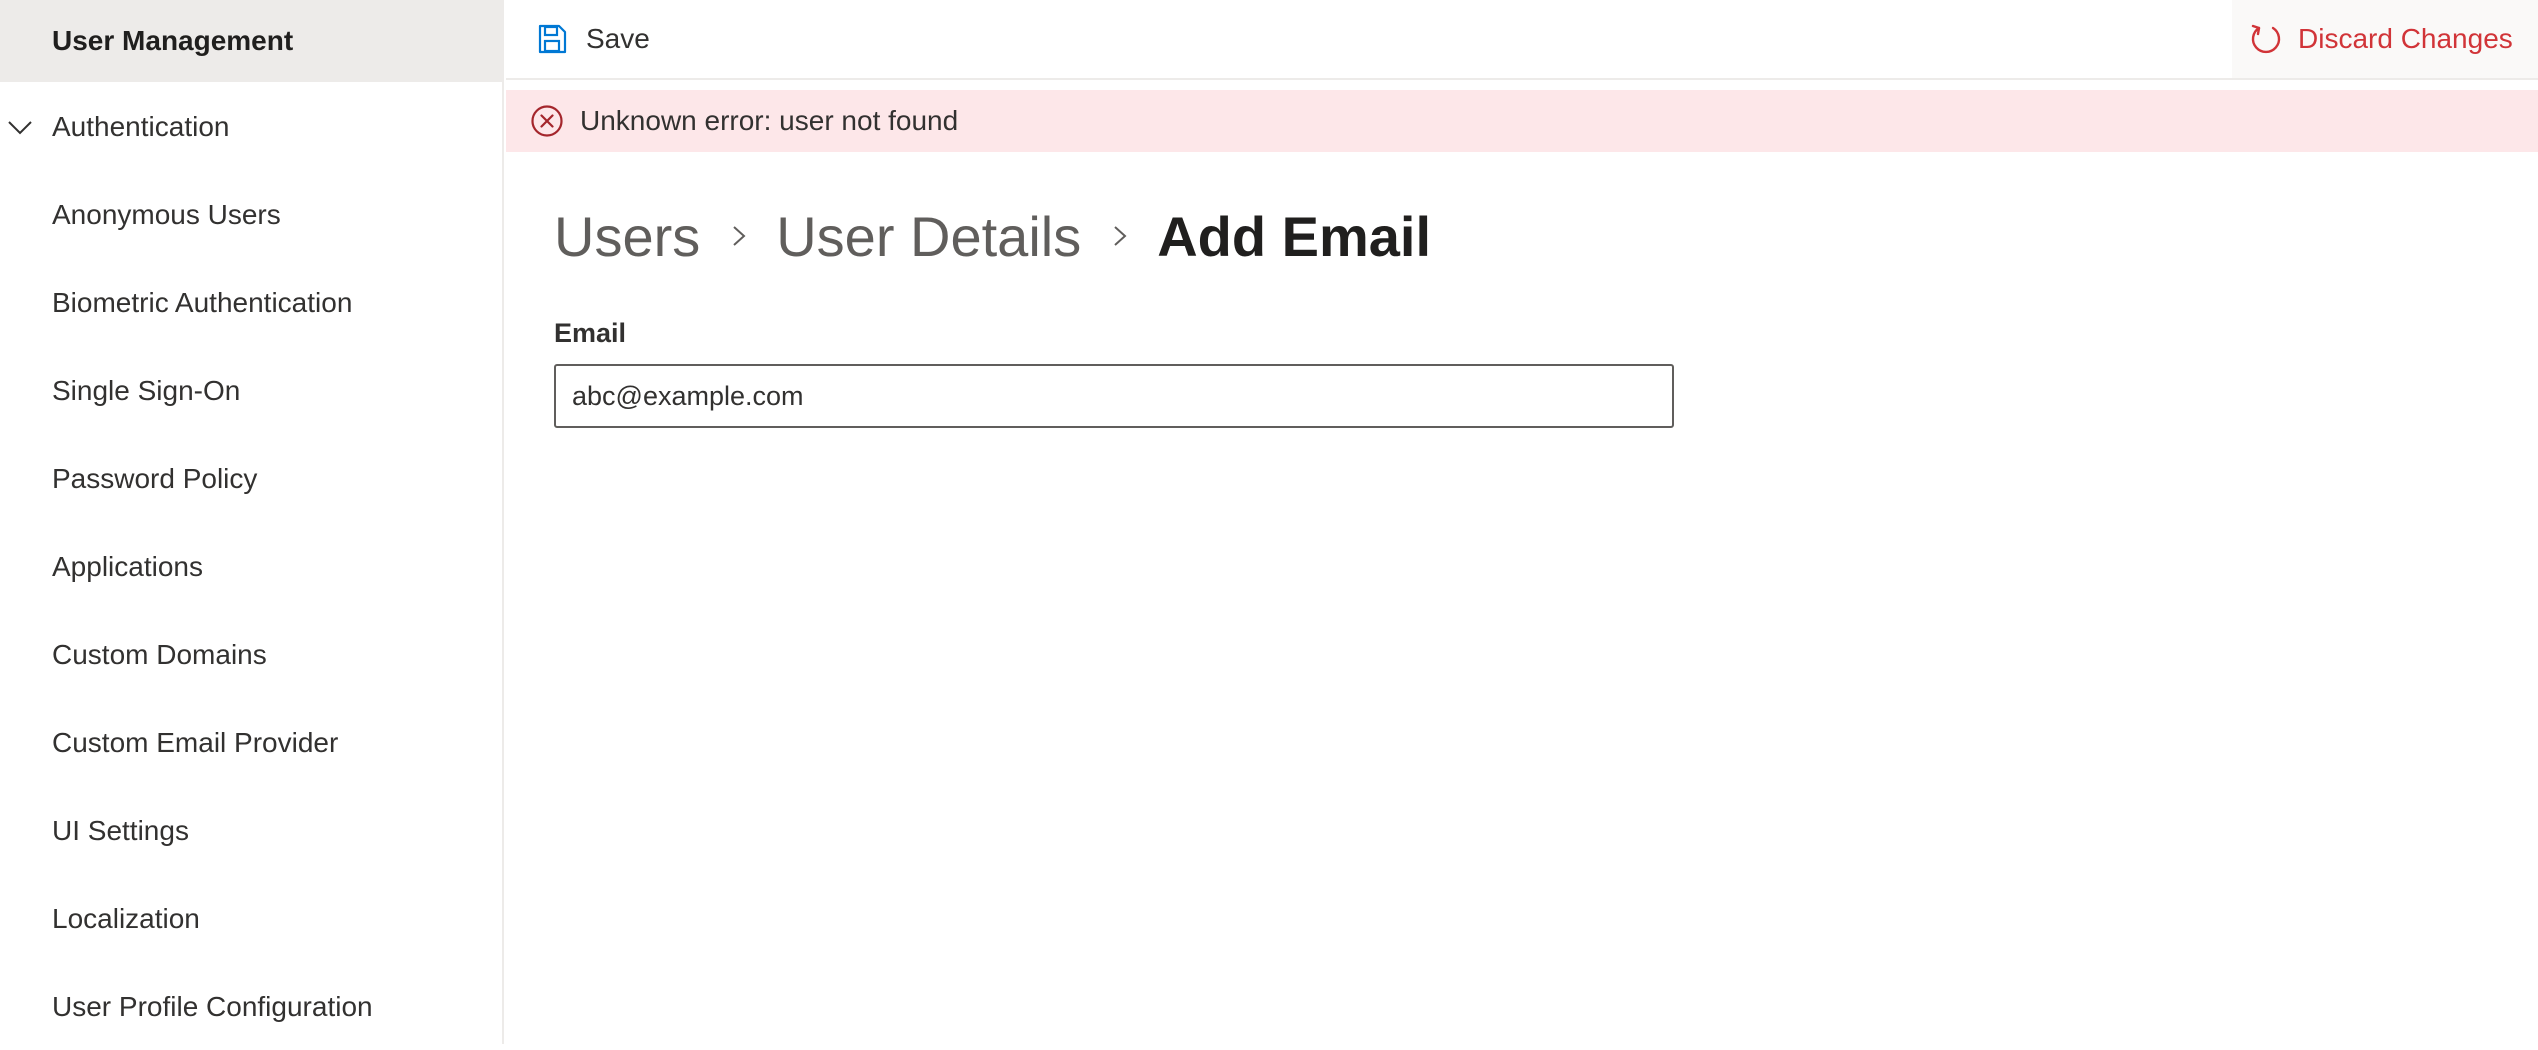 This screenshot has width=2538, height=1050. Describe the element at coordinates (212, 1006) in the screenshot. I see `sidebar-item-label: User Profile Configuration` at that location.